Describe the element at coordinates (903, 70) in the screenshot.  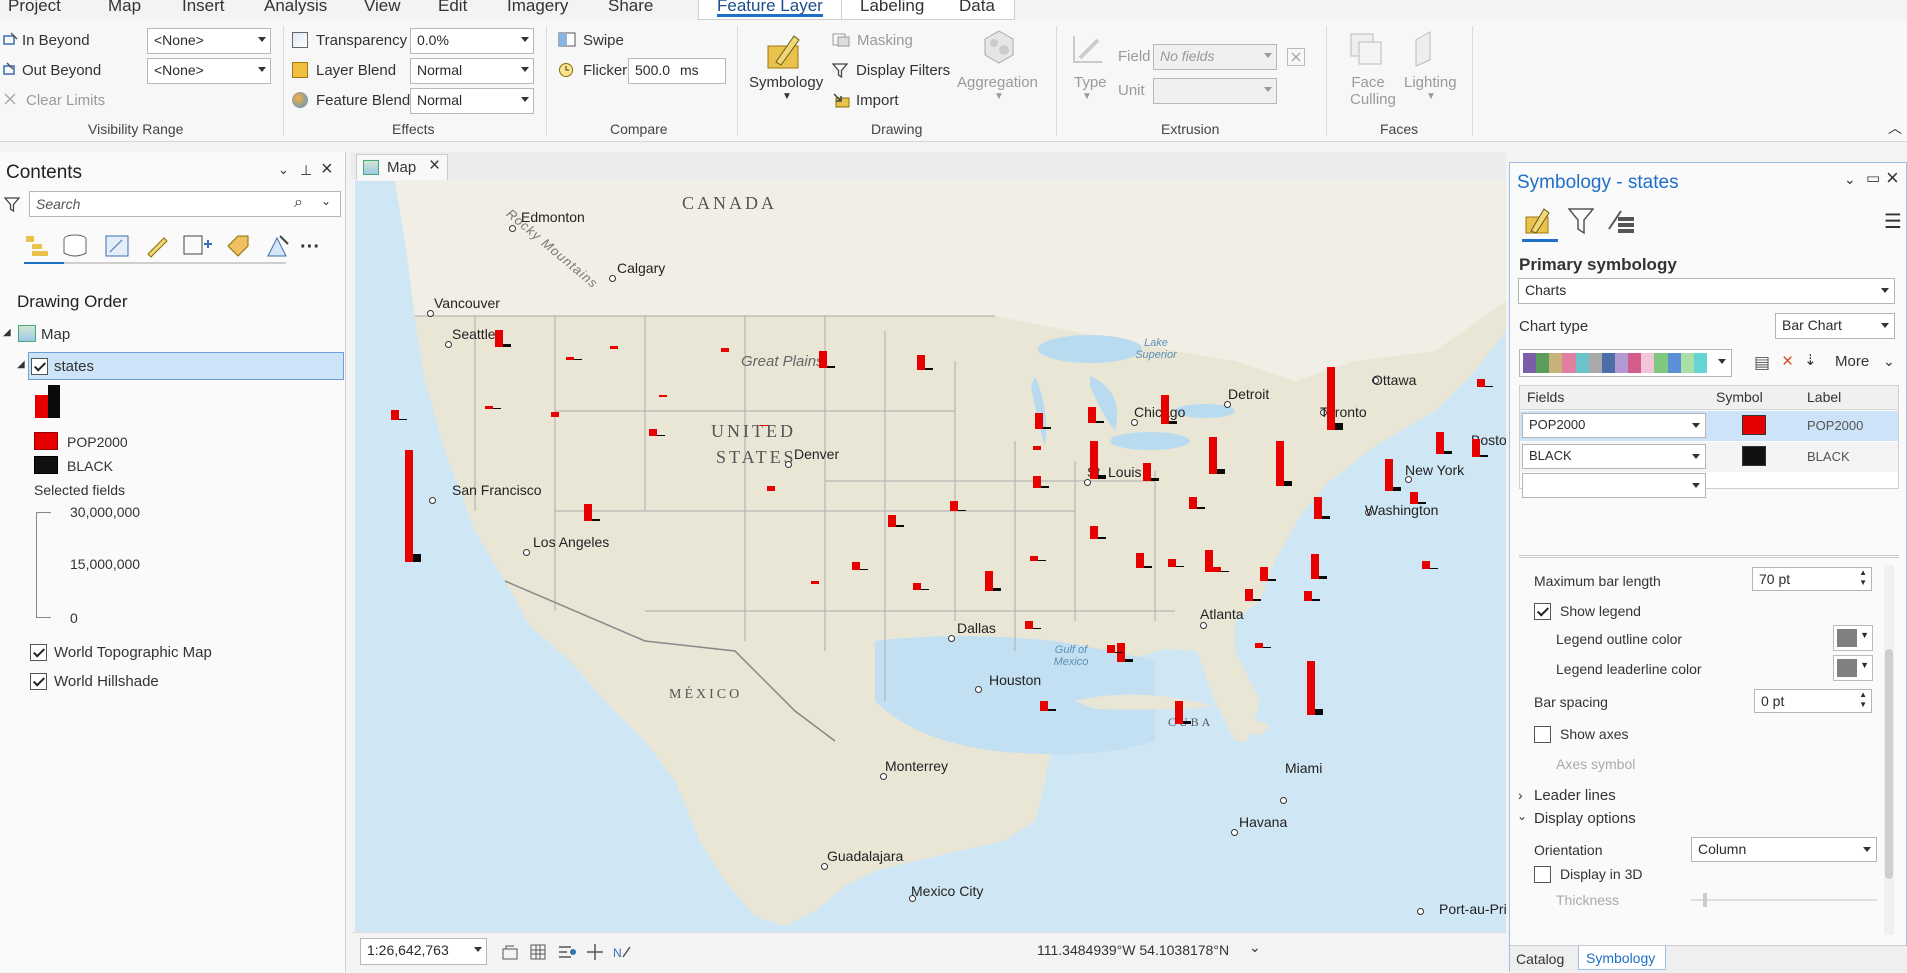
I see `display-filters-button: Display Filters` at that location.